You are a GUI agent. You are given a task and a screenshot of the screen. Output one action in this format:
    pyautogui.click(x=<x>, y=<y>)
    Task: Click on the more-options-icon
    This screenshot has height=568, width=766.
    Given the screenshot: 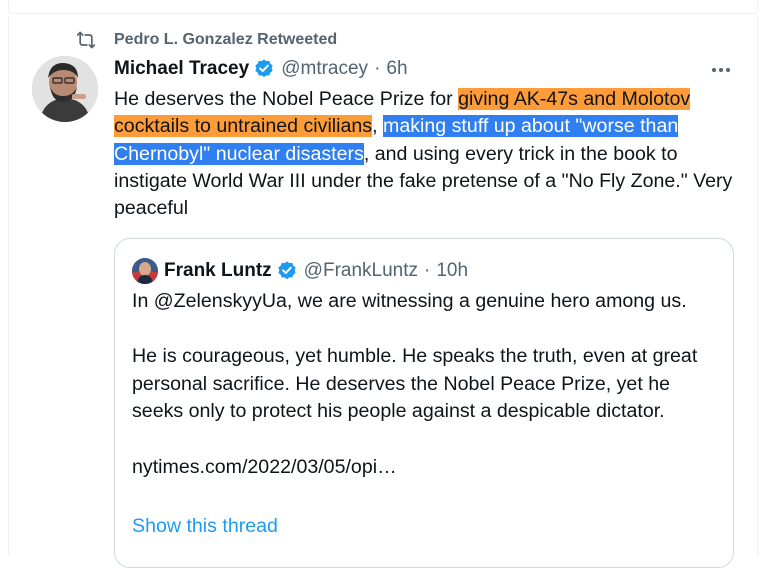 What is the action you would take?
    pyautogui.click(x=721, y=70)
    